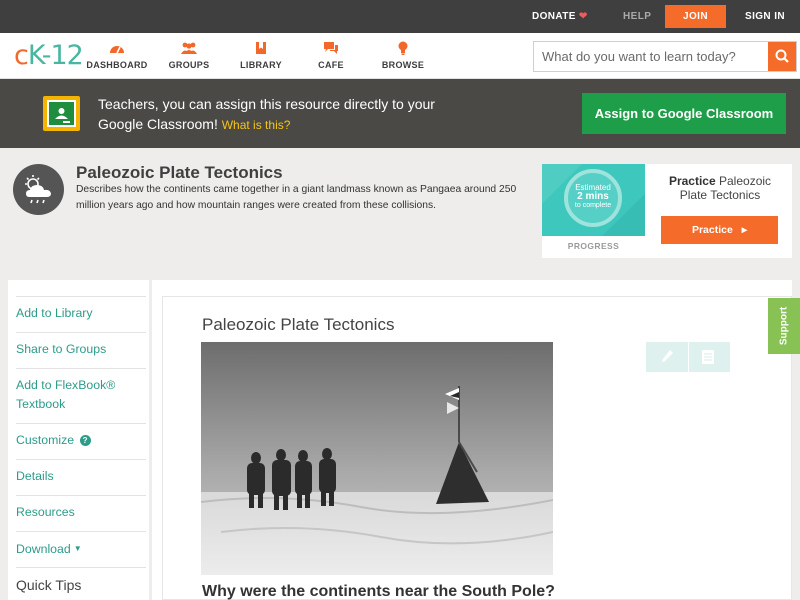 Image resolution: width=800 pixels, height=600 pixels. I want to click on practice-name-bold: Practice, so click(692, 181).